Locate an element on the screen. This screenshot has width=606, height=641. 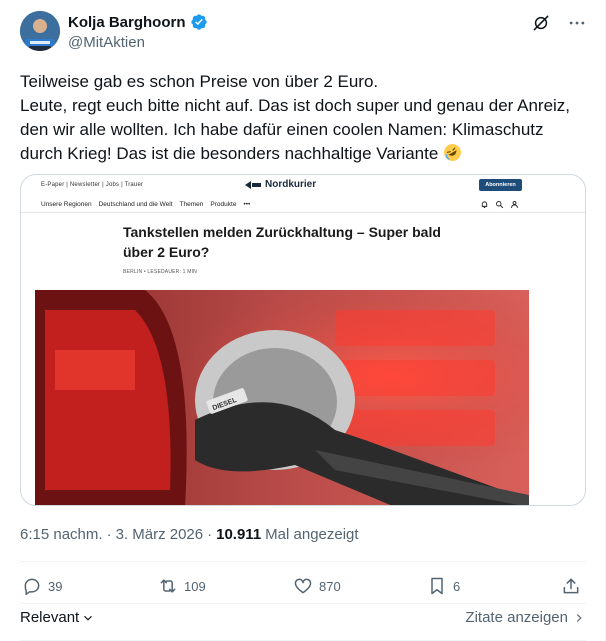
views-count: 10.911 is located at coordinates (239, 534).